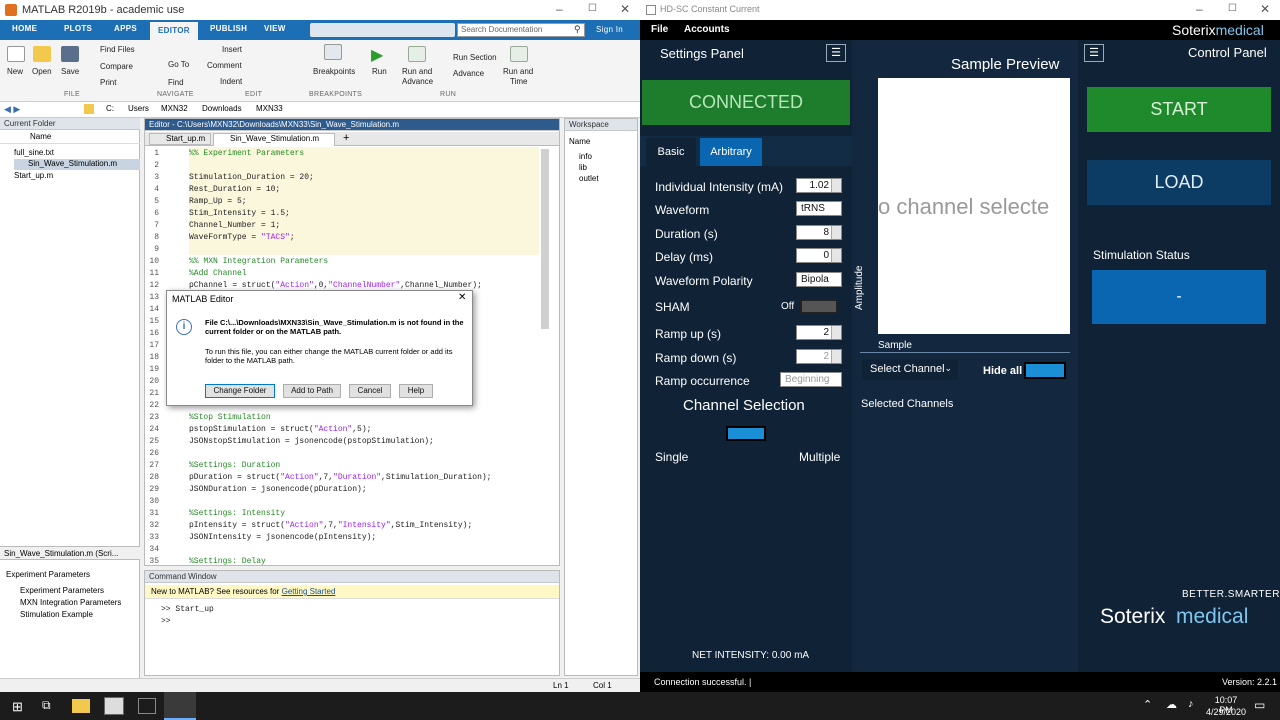 This screenshot has width=1280, height=720. What do you see at coordinates (819, 356) in the screenshot?
I see `ramp-down-spinner: 2` at bounding box center [819, 356].